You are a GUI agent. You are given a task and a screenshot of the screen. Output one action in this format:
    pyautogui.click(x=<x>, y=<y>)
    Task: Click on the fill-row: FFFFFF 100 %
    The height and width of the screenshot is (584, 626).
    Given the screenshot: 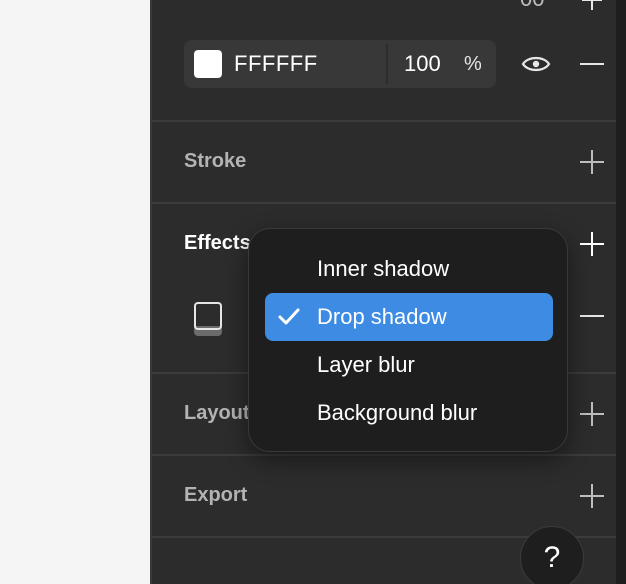 What is the action you would take?
    pyautogui.click(x=340, y=64)
    